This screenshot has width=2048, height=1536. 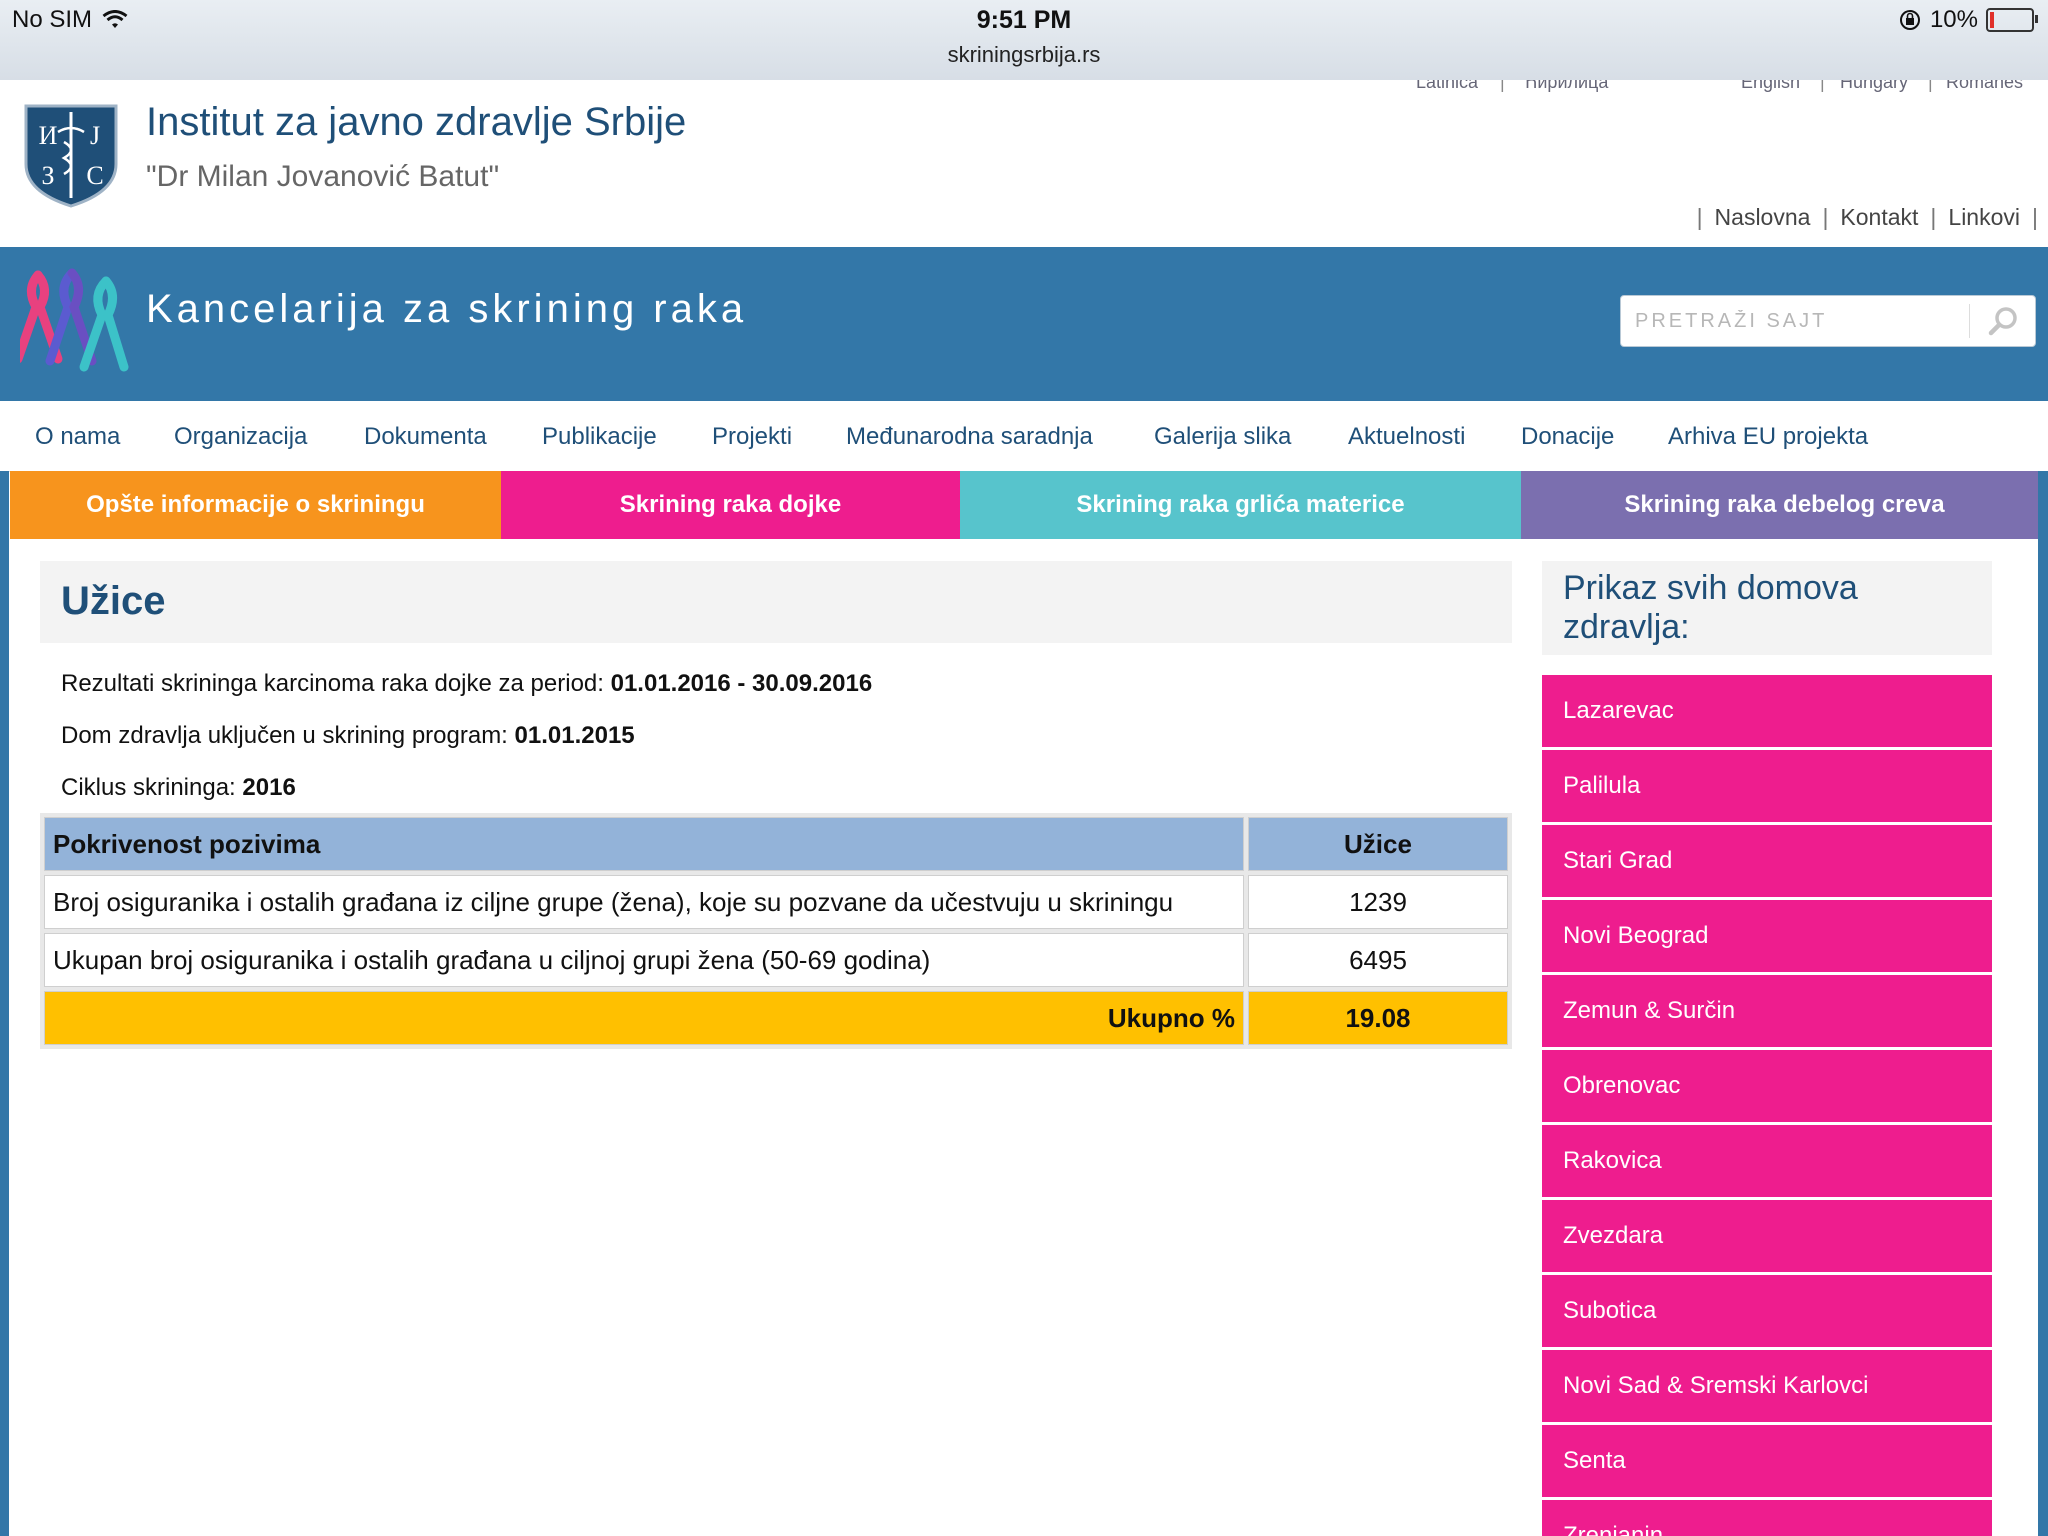 What do you see at coordinates (1024, 55) in the screenshot?
I see `address-url: skriningsrbija.rs` at bounding box center [1024, 55].